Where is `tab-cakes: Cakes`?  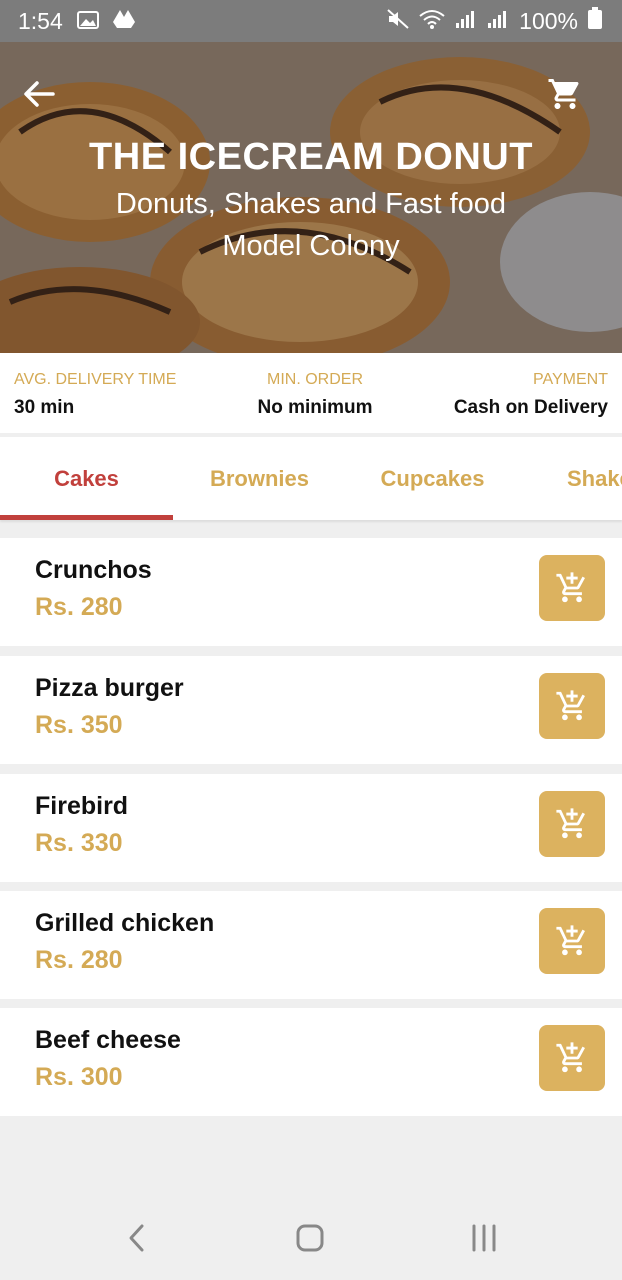
tab-cakes: Cakes is located at coordinates (86, 478).